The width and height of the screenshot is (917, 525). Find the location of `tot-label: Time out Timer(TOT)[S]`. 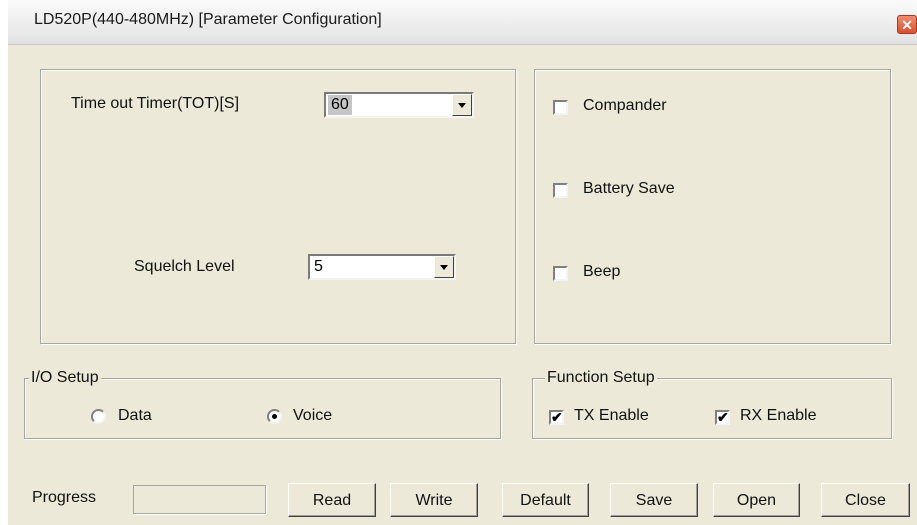

tot-label: Time out Timer(TOT)[S] is located at coordinates (155, 103).